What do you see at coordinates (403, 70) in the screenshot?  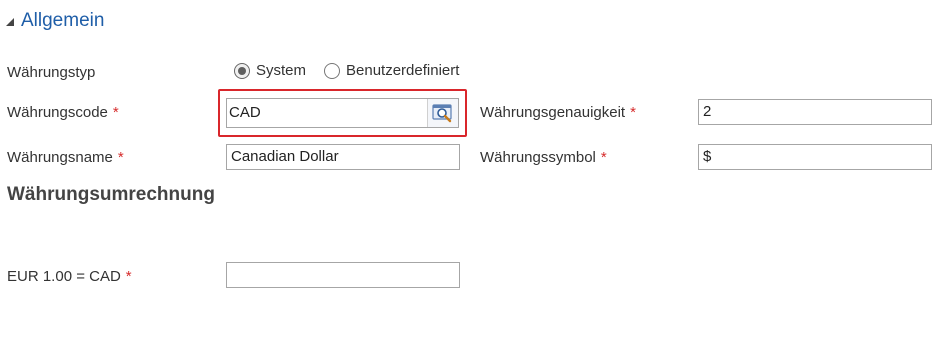 I see `radio-label-custom: Benutzerdefiniert` at bounding box center [403, 70].